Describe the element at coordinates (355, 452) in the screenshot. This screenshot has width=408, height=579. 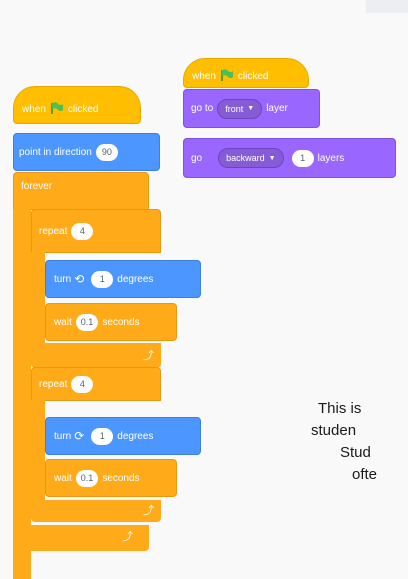
I see `caption-line: Stud` at that location.